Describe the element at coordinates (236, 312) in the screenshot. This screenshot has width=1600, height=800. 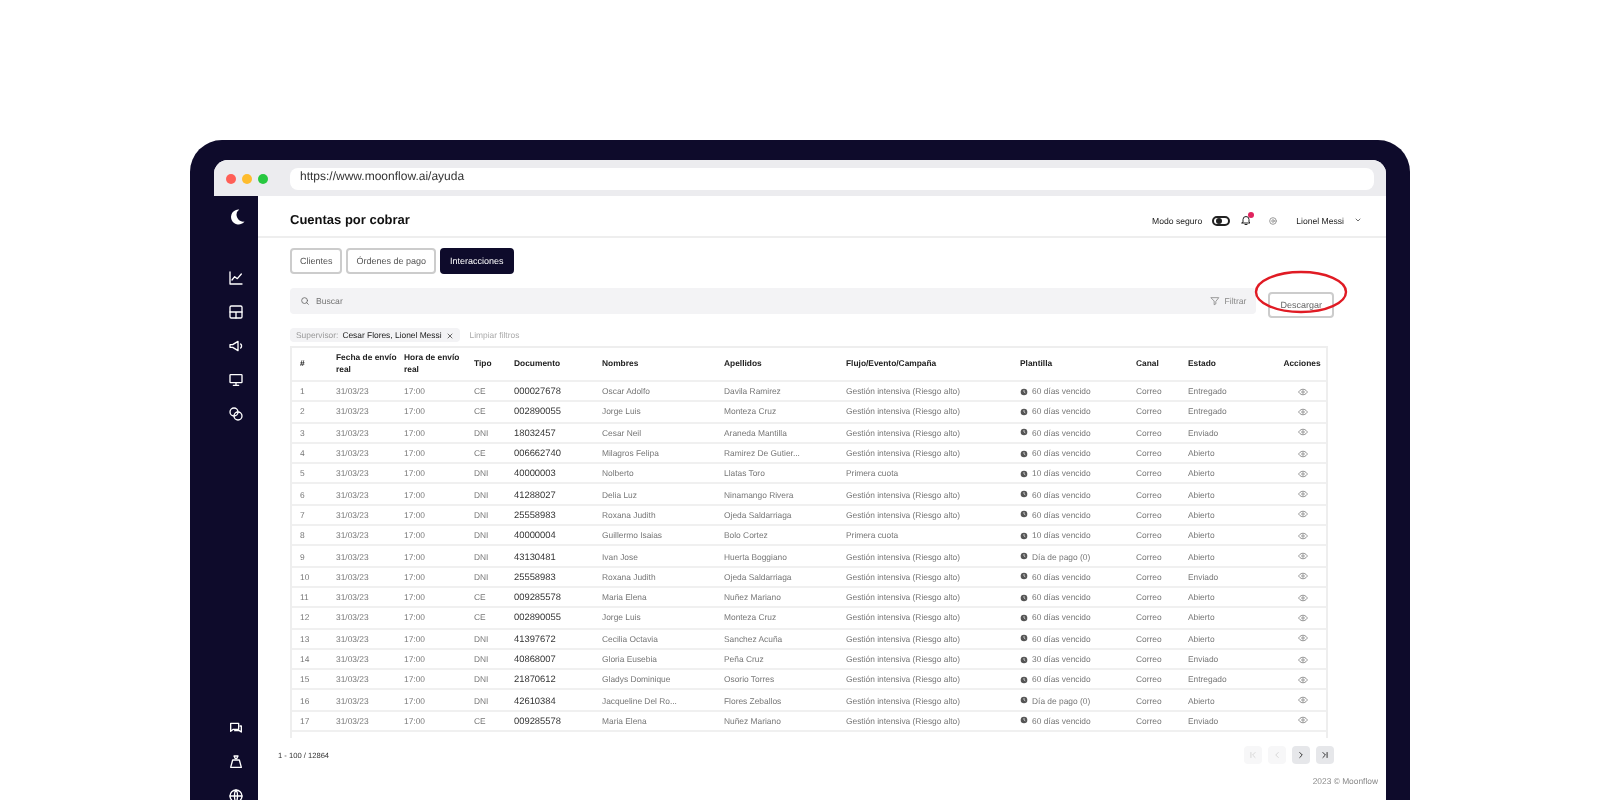
I see `dashboard-icon` at that location.